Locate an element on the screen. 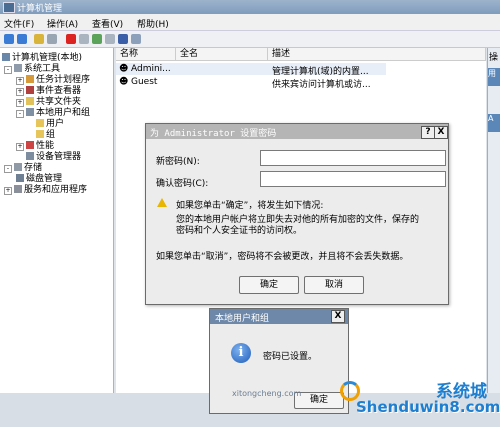 Image resolution: width=500 pixels, height=427 pixels. delete-icon is located at coordinates (71, 39).